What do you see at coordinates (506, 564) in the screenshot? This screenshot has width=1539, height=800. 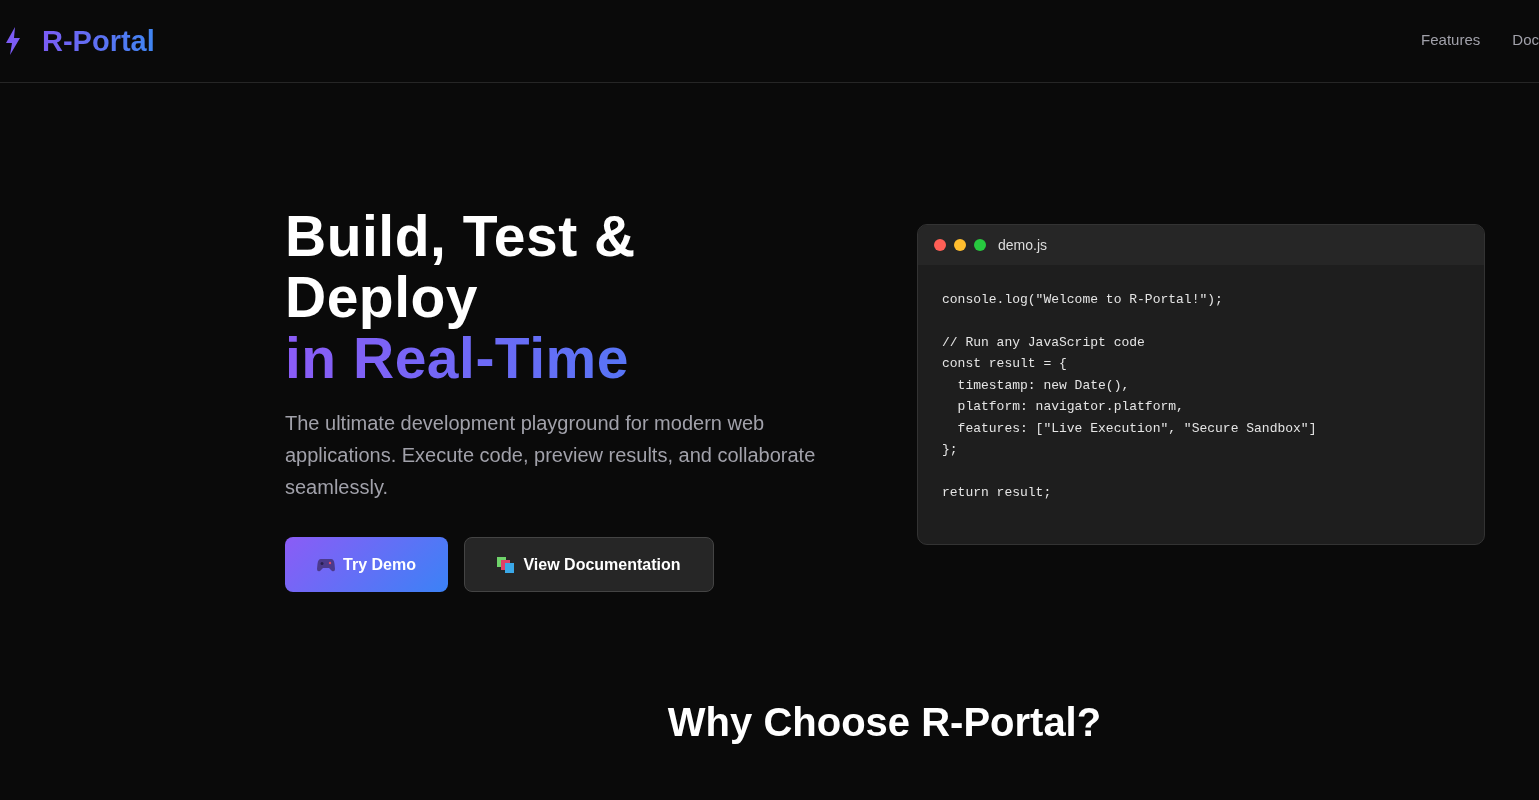 I see `books-icon` at bounding box center [506, 564].